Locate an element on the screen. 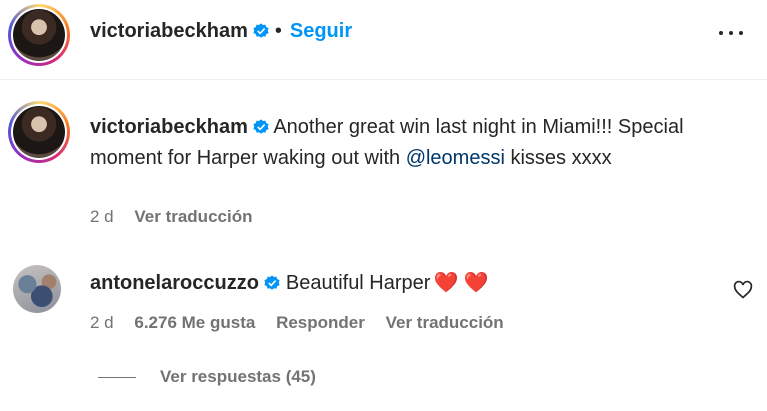 The image size is (767, 411). caption-avatar is located at coordinates (39, 132).